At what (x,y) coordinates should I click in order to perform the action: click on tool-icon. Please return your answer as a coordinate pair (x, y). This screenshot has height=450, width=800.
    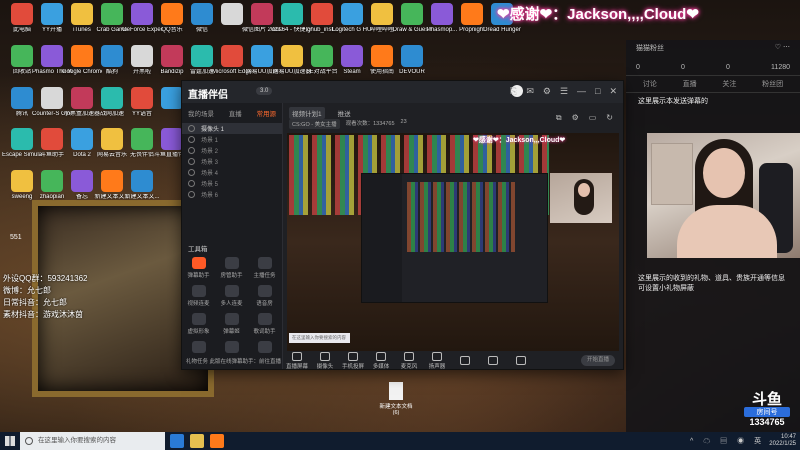
    Looking at the image, I should click on (264, 347).